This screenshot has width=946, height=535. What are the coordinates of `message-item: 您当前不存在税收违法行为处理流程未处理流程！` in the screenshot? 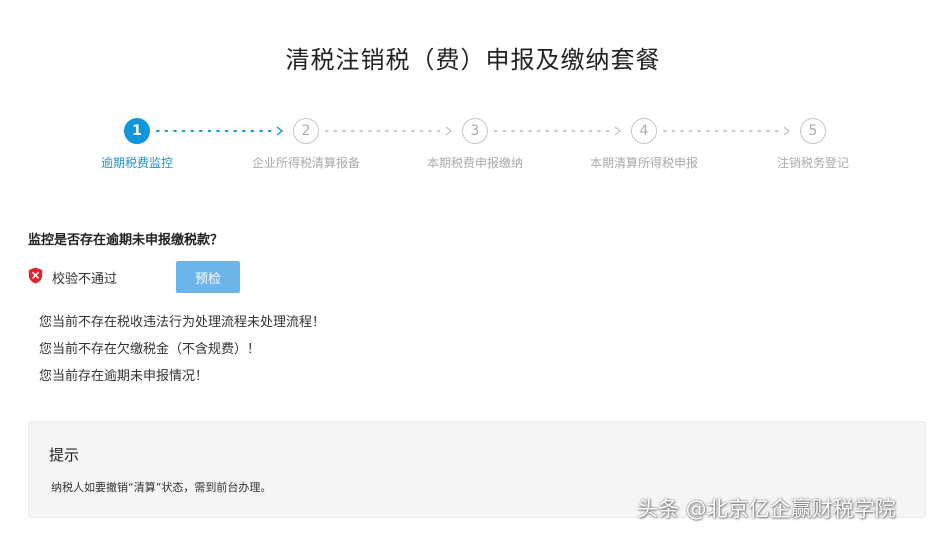 It's located at (182, 322).